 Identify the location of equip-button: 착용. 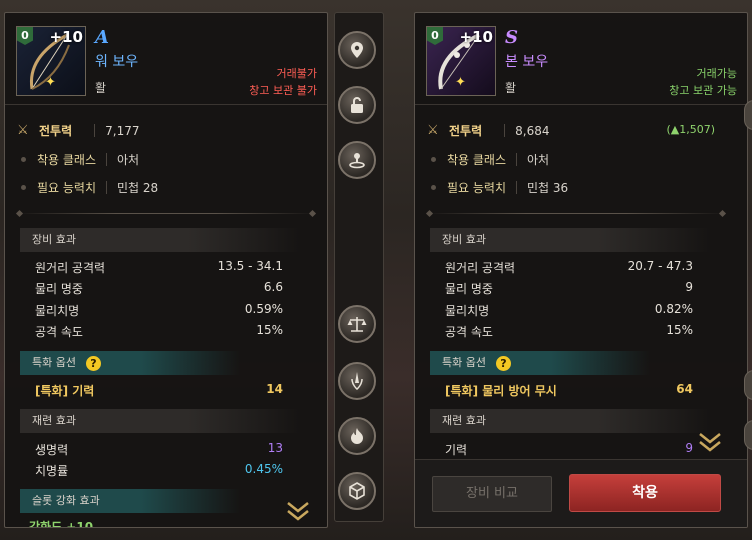
(645, 493).